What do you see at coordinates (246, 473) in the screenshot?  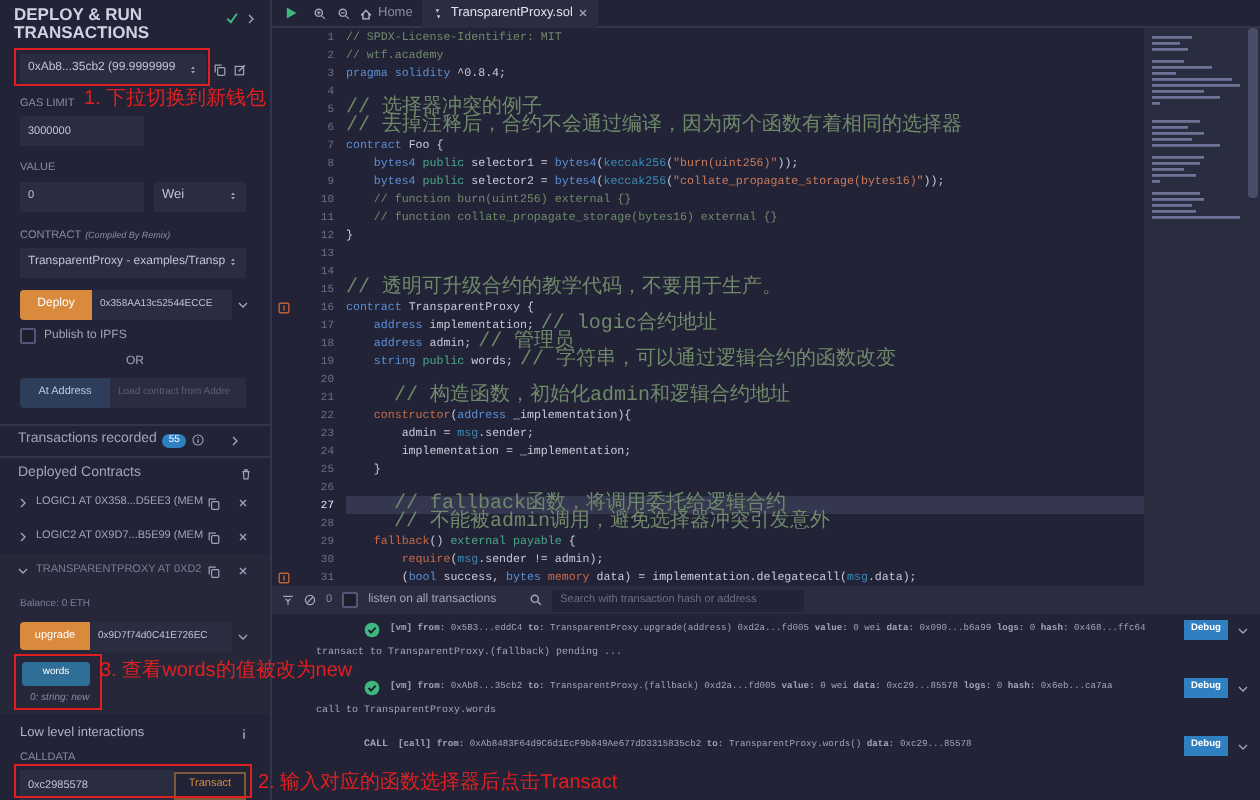 I see `trash-icon` at bounding box center [246, 473].